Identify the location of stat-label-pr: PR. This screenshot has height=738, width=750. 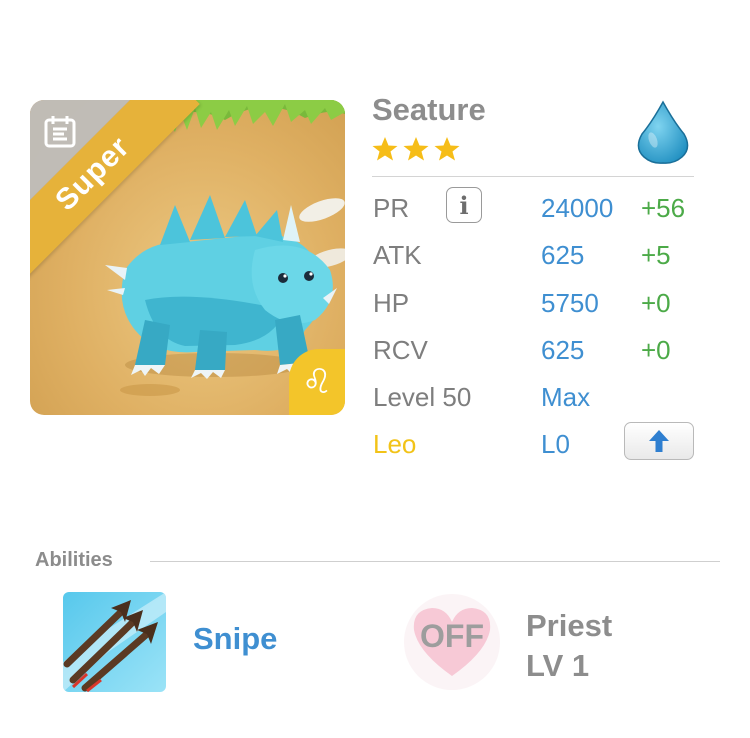
(391, 208).